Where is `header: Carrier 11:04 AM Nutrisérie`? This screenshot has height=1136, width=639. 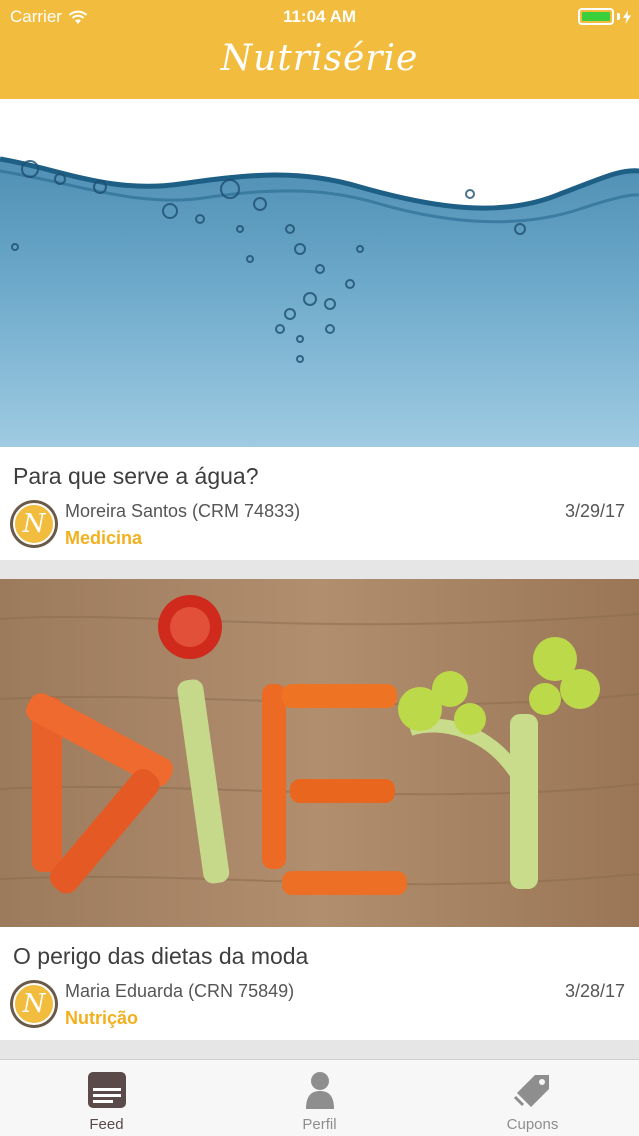
header: Carrier 11:04 AM Nutrisérie is located at coordinates (319, 49).